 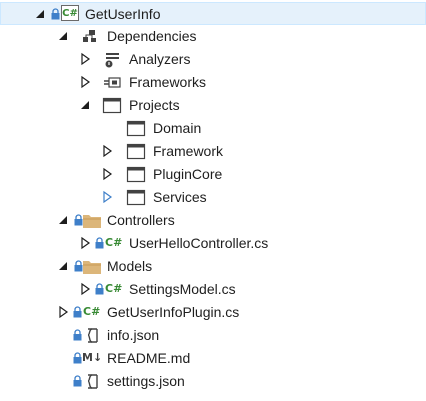 What do you see at coordinates (188, 151) in the screenshot?
I see `project-reference-label: Framework` at bounding box center [188, 151].